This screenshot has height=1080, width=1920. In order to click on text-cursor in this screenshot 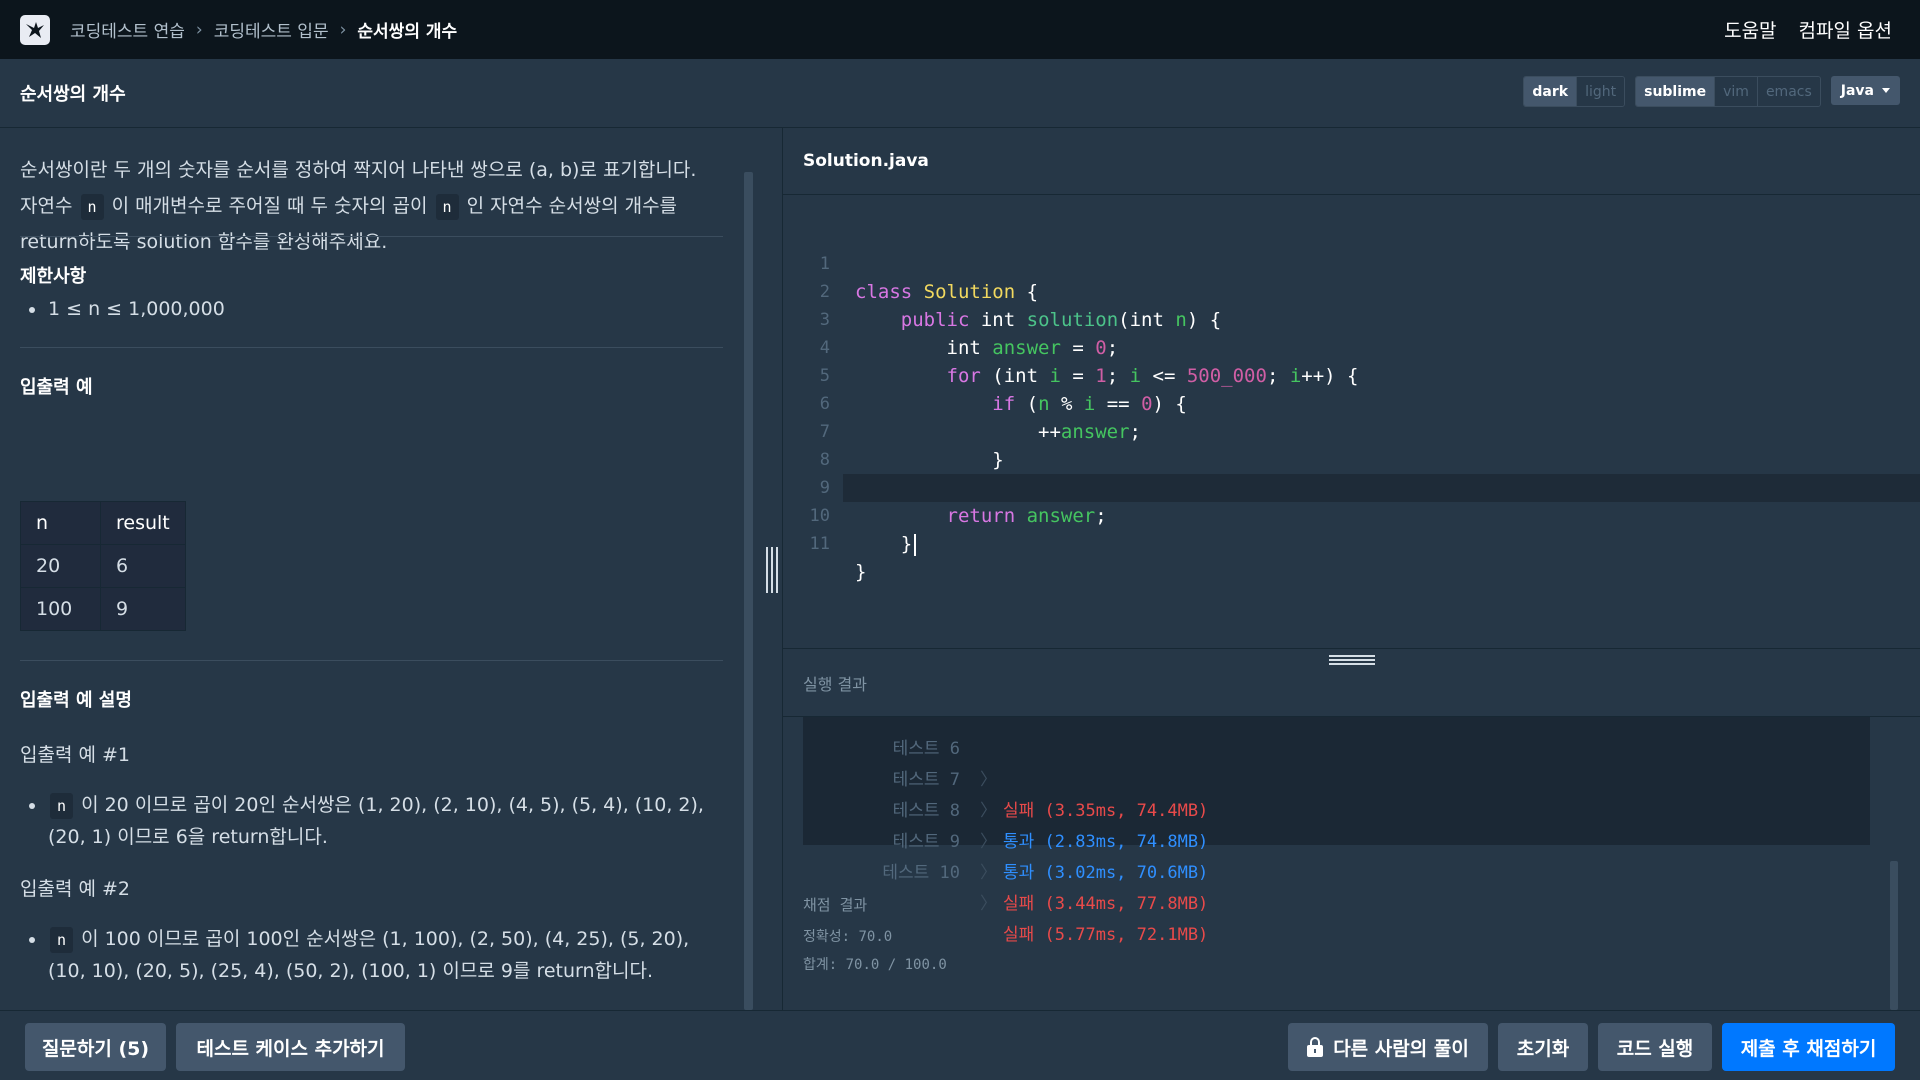, I will do `click(915, 544)`.